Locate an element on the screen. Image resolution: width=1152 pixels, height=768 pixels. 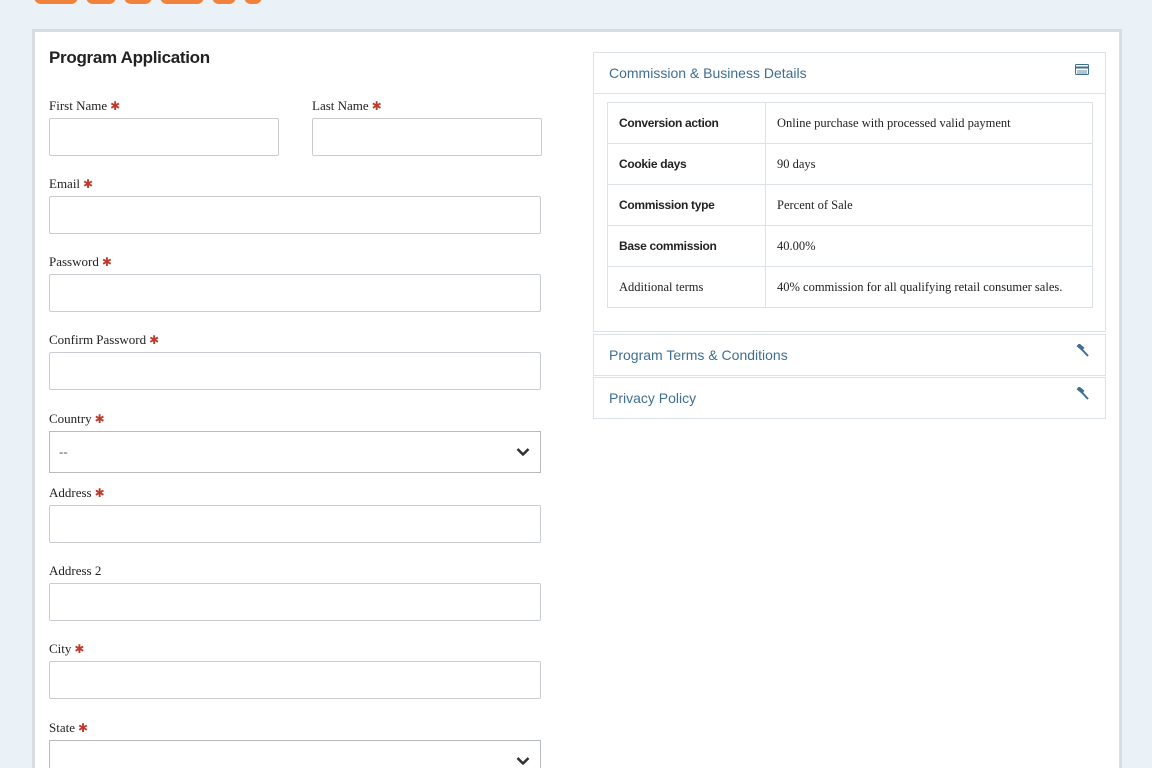
detail-key: Cookie days is located at coordinates (686, 164).